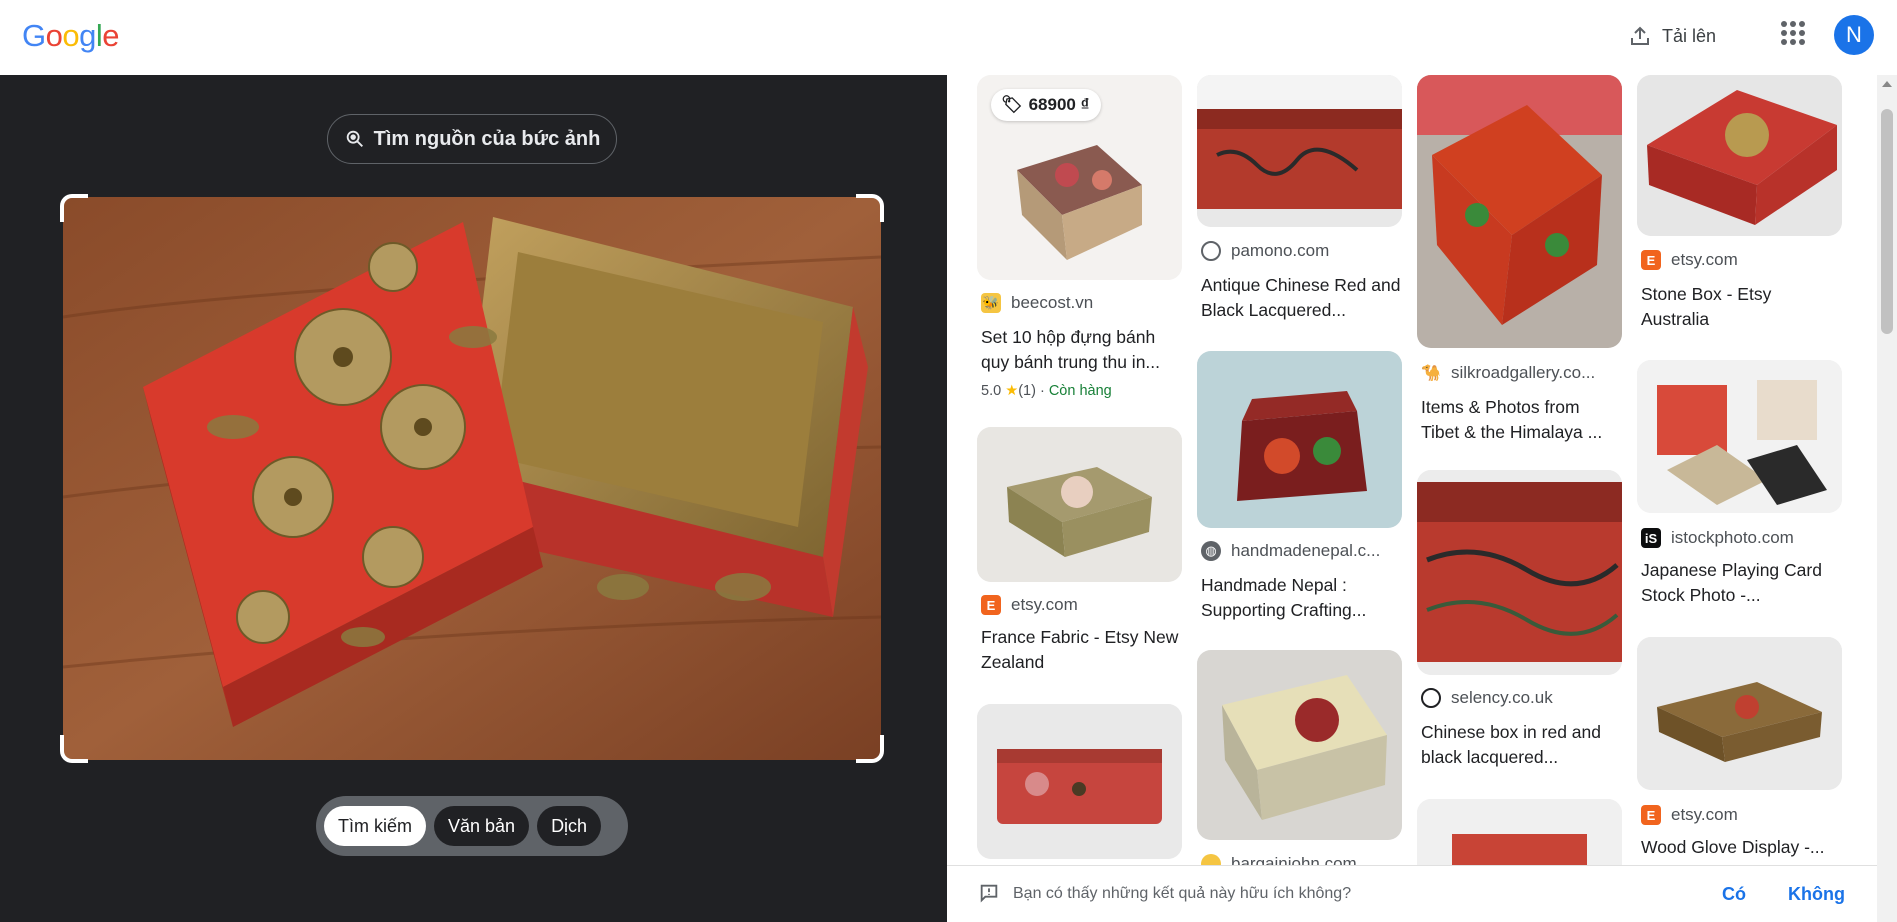 The image size is (1897, 922). I want to click on result-source: selency.co.uk, so click(1487, 698).